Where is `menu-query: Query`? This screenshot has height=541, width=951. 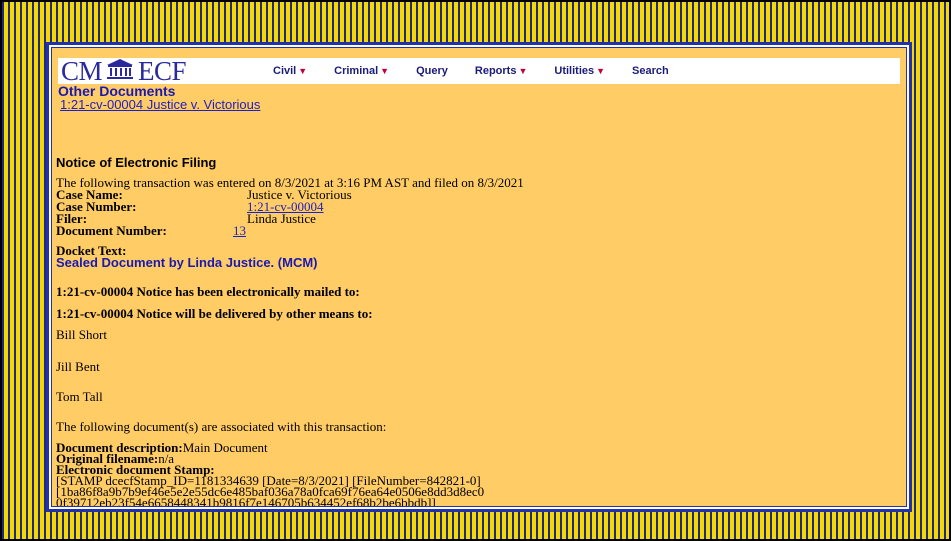 menu-query: Query is located at coordinates (432, 71).